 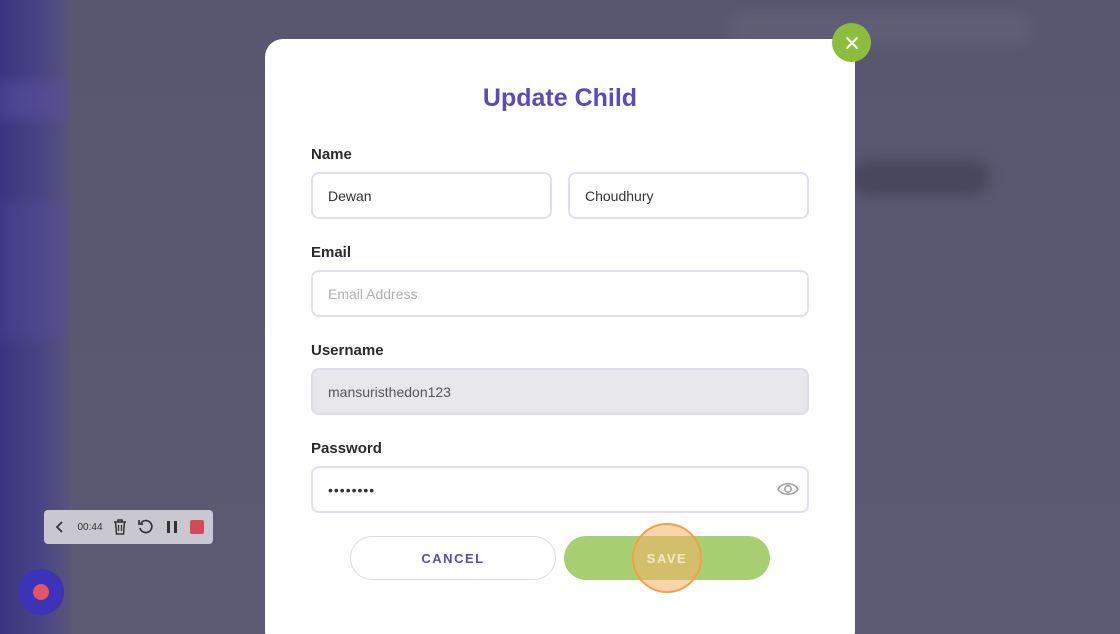 I want to click on password-input: ••••••••, so click(x=560, y=489).